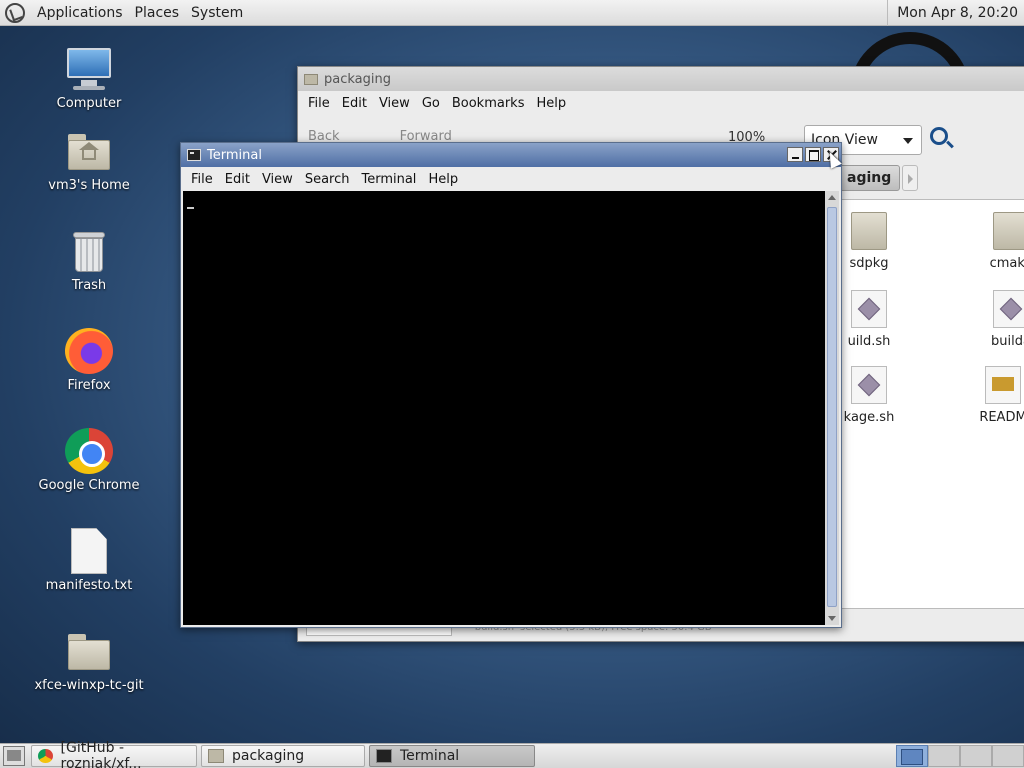 Image resolution: width=1024 pixels, height=768 pixels. I want to click on file-item: builda, so click(997, 319).